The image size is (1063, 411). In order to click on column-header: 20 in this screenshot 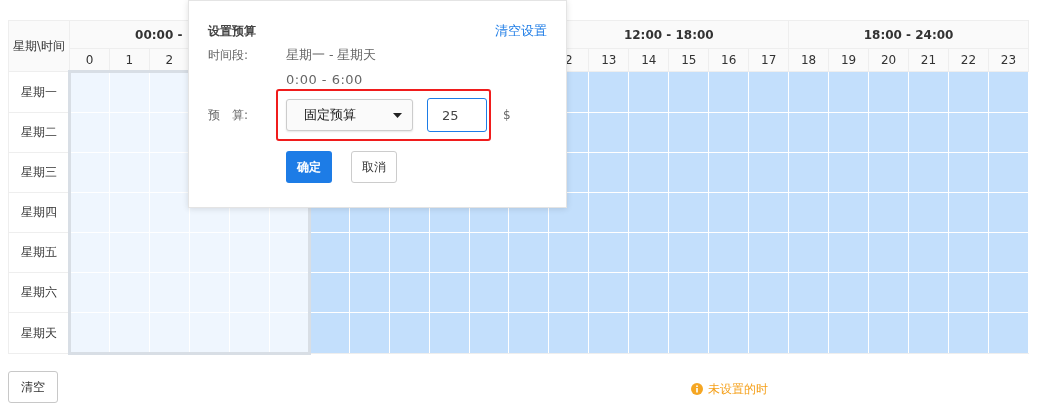, I will do `click(888, 60)`.